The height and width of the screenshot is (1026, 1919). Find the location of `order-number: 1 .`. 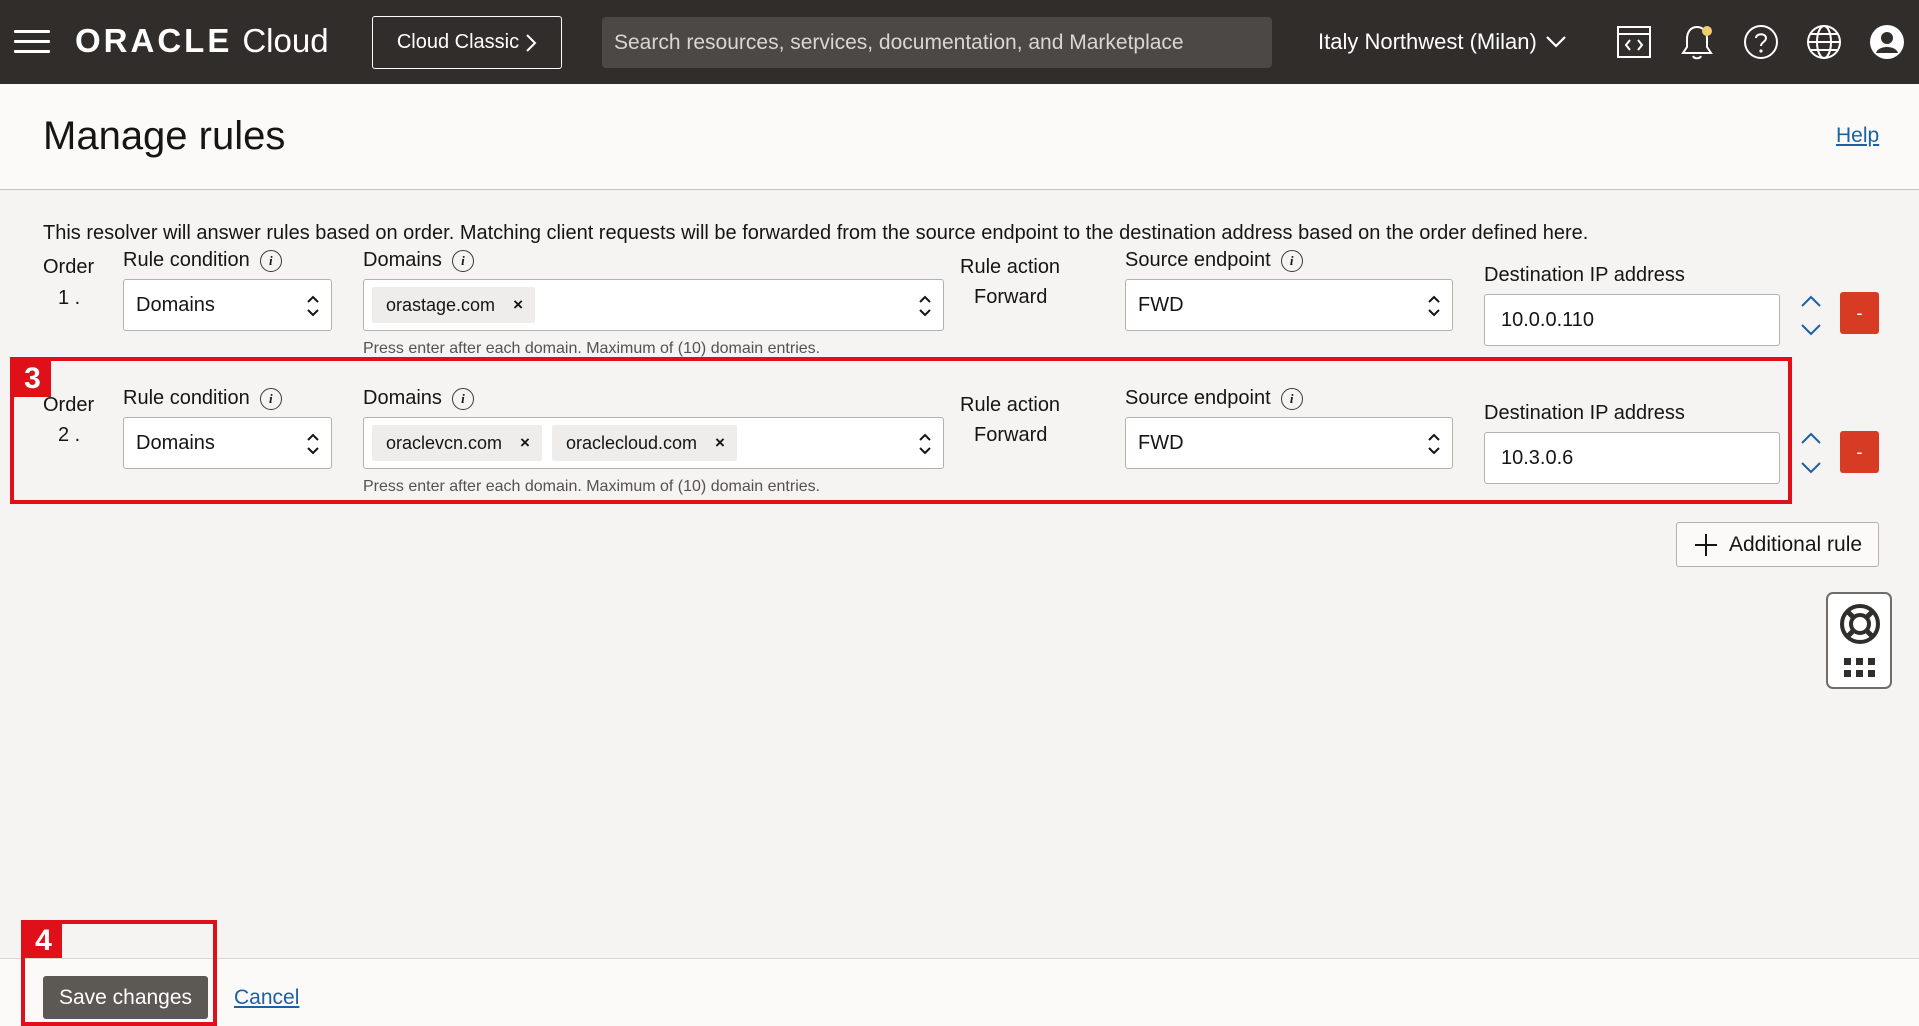

order-number: 1 . is located at coordinates (69, 298).